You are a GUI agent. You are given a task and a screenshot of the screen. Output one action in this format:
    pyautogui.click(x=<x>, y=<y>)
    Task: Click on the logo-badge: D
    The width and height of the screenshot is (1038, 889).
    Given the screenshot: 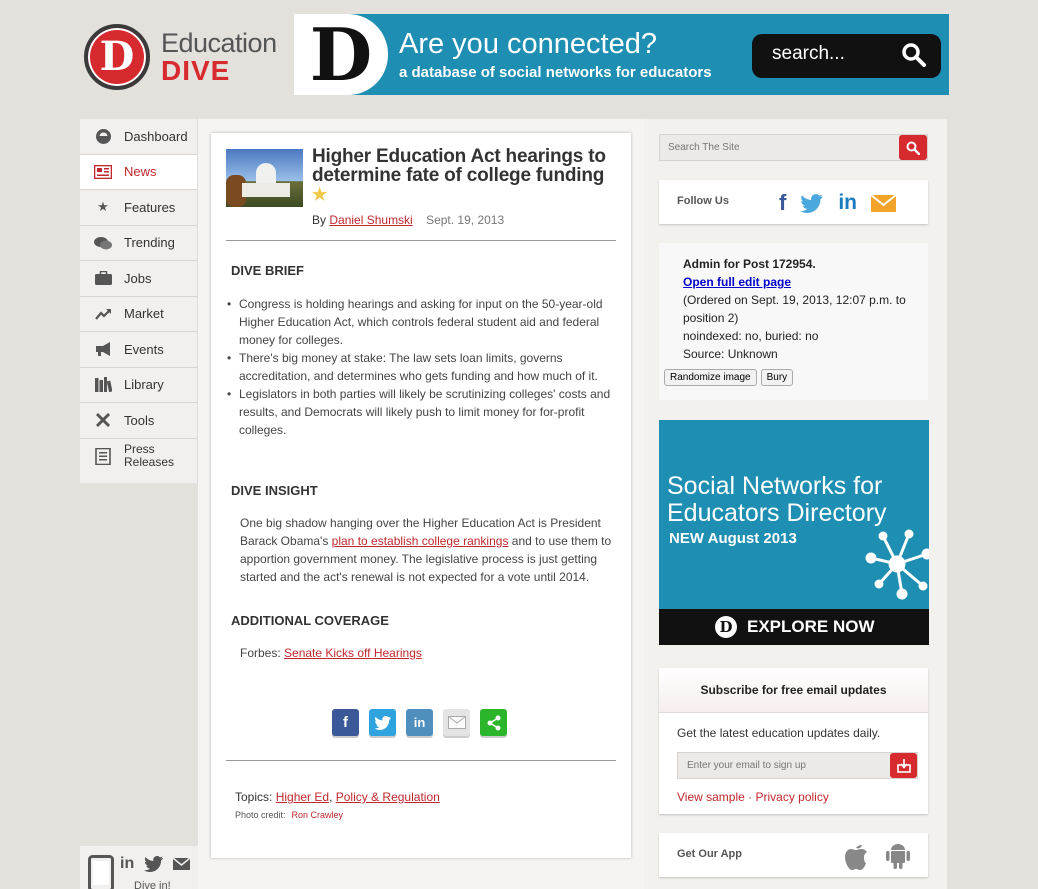 What is the action you would take?
    pyautogui.click(x=117, y=57)
    